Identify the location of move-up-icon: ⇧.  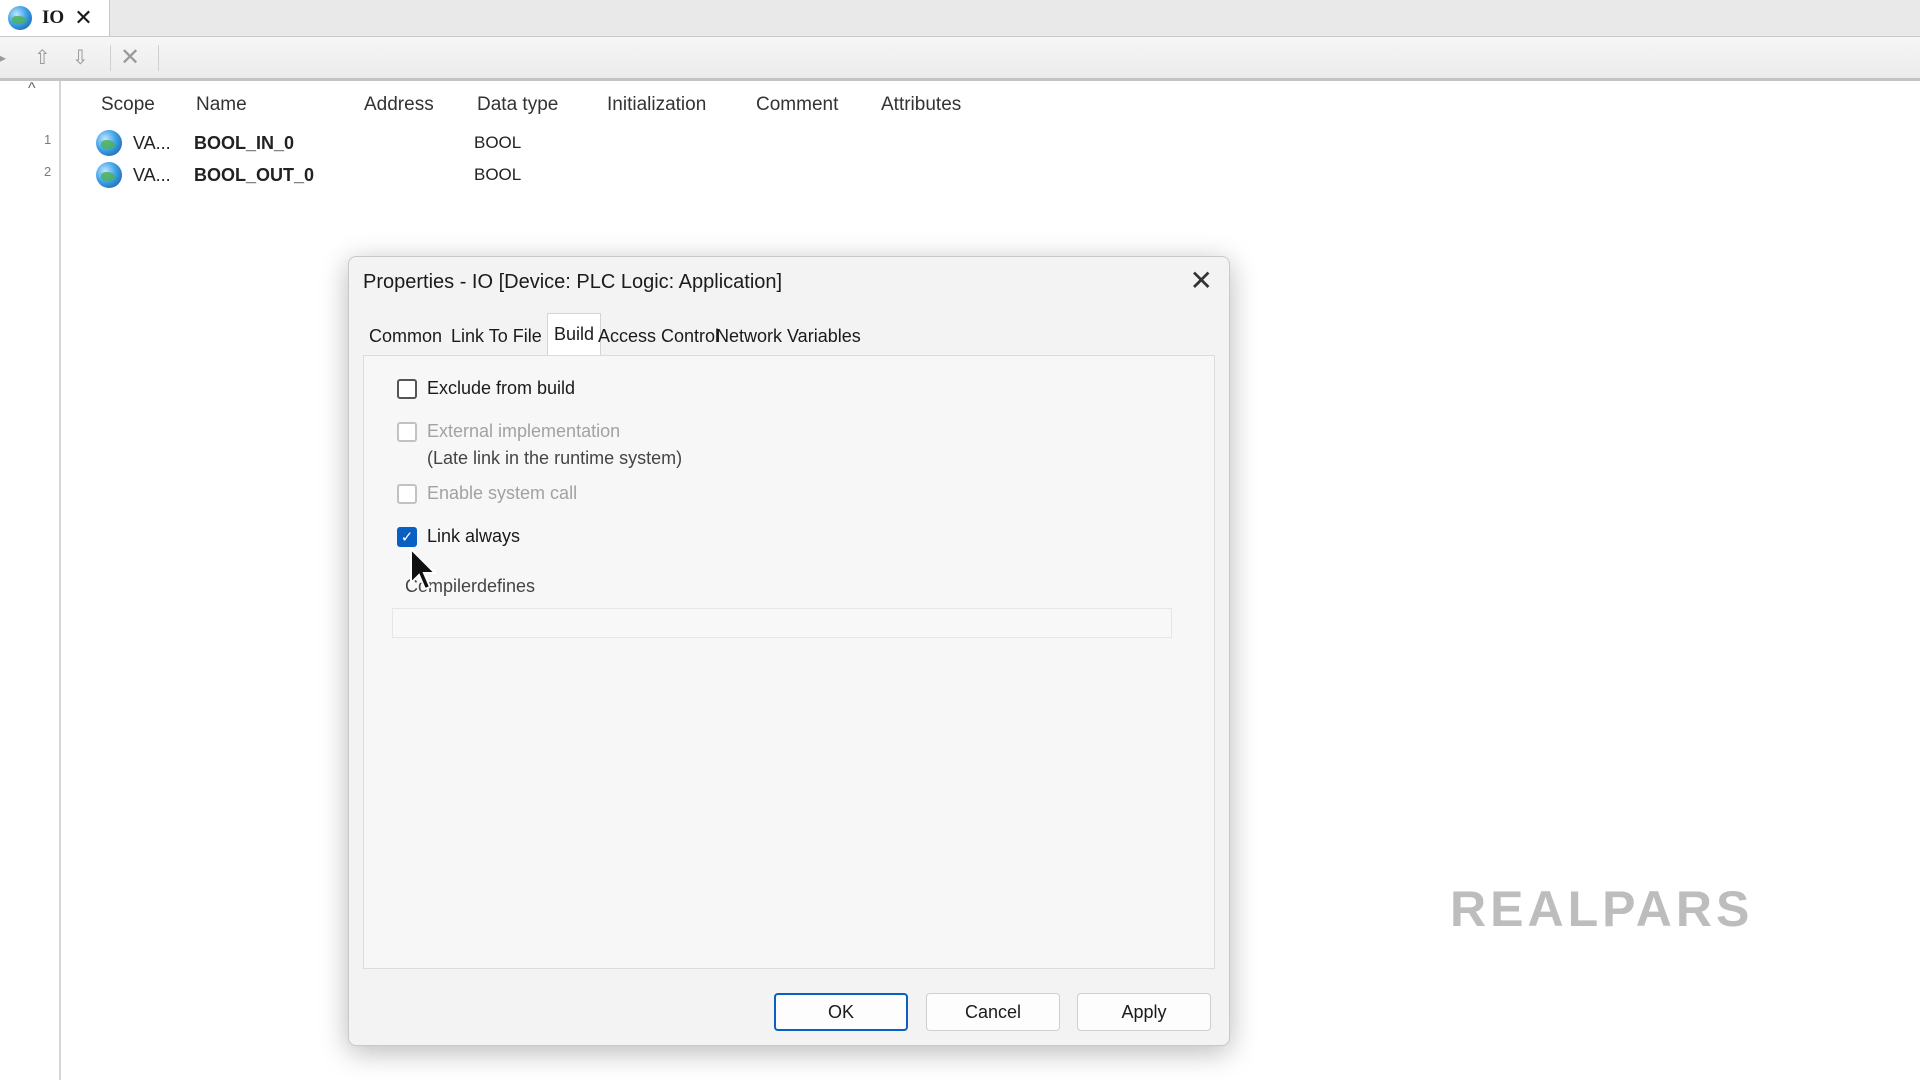
(42, 57).